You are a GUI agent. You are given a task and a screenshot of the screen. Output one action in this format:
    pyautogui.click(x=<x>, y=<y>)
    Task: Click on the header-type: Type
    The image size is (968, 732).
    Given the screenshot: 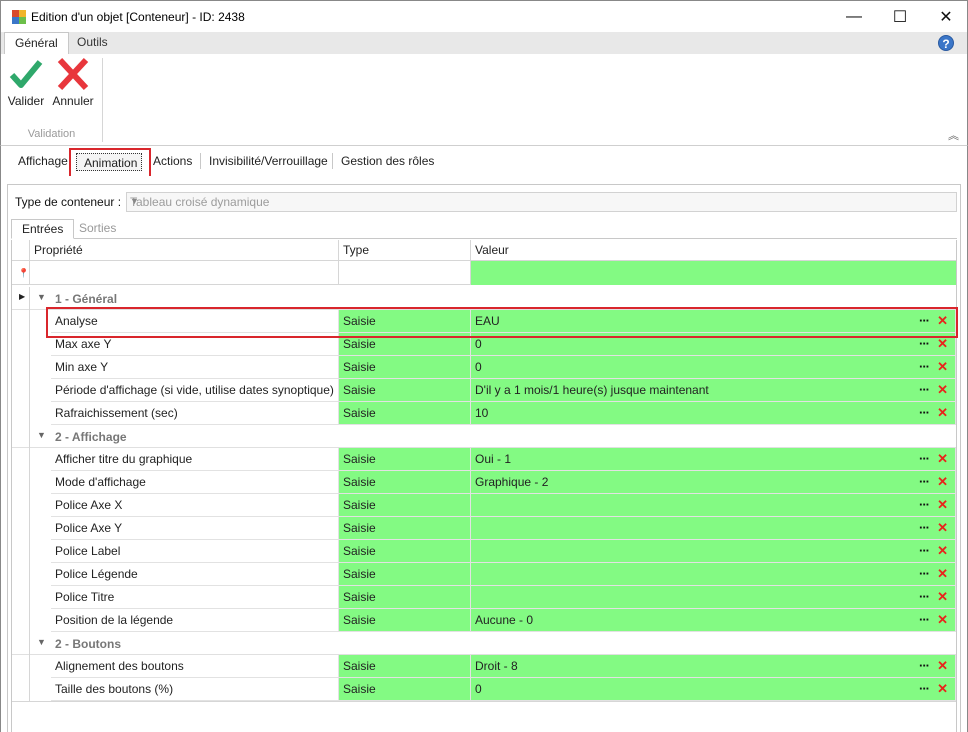 What is the action you would take?
    pyautogui.click(x=405, y=250)
    